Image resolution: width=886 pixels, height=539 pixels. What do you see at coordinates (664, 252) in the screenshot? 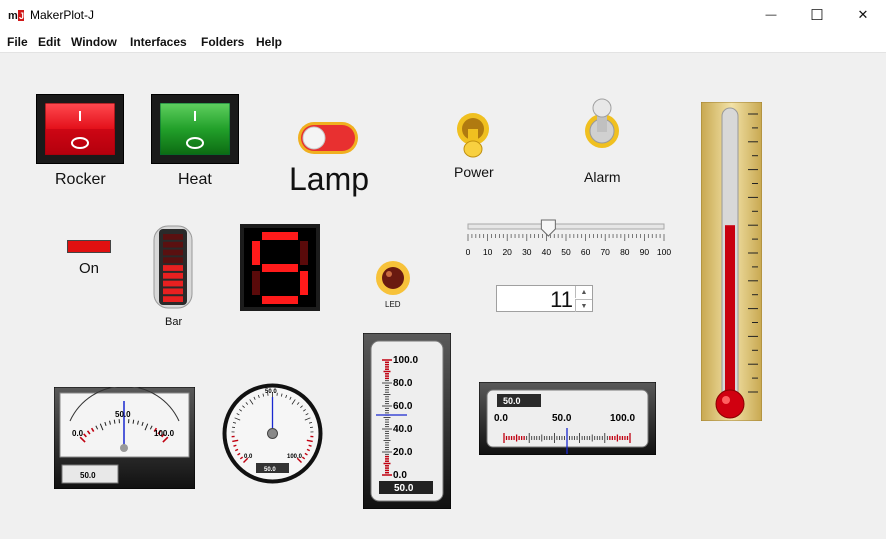
I see `slider-tick-label: 100` at bounding box center [664, 252].